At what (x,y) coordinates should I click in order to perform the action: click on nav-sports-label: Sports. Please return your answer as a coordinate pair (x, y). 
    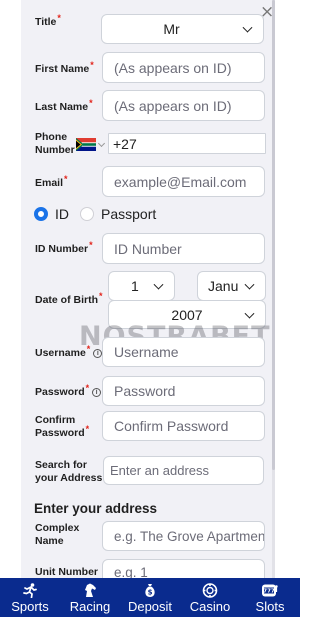
    Looking at the image, I should click on (30, 606).